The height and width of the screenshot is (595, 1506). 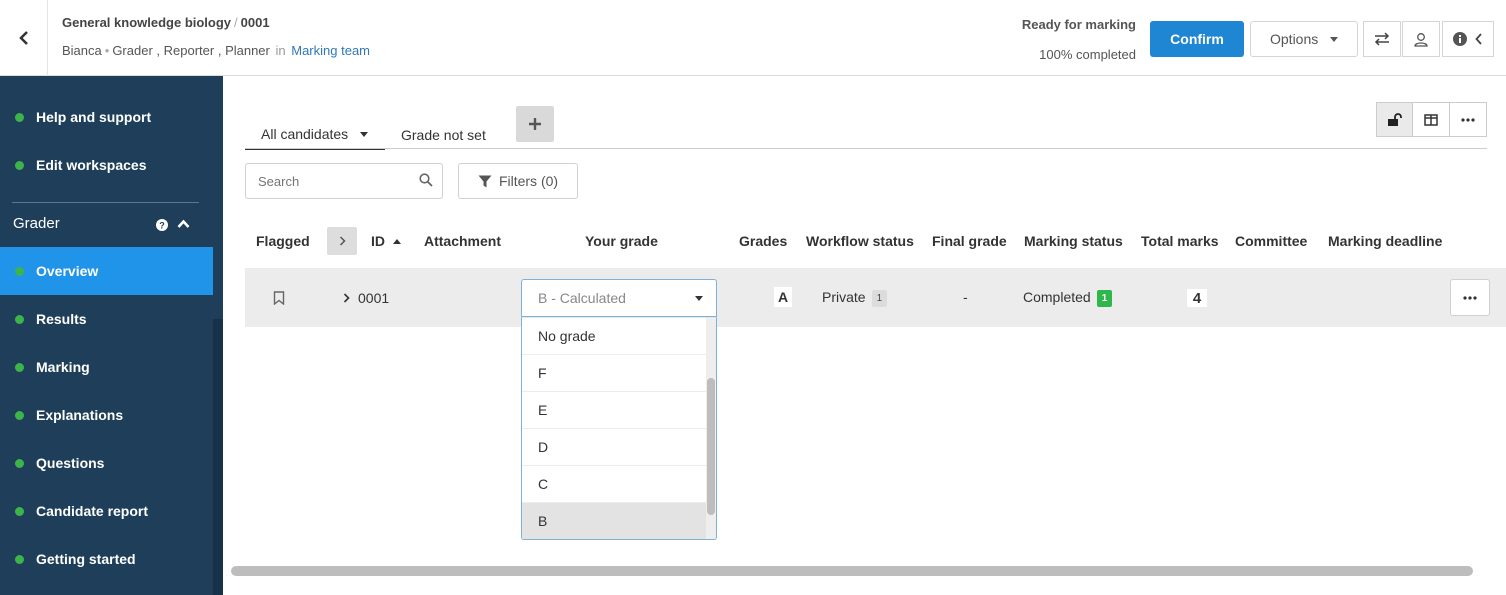 I want to click on filter-icon, so click(x=485, y=181).